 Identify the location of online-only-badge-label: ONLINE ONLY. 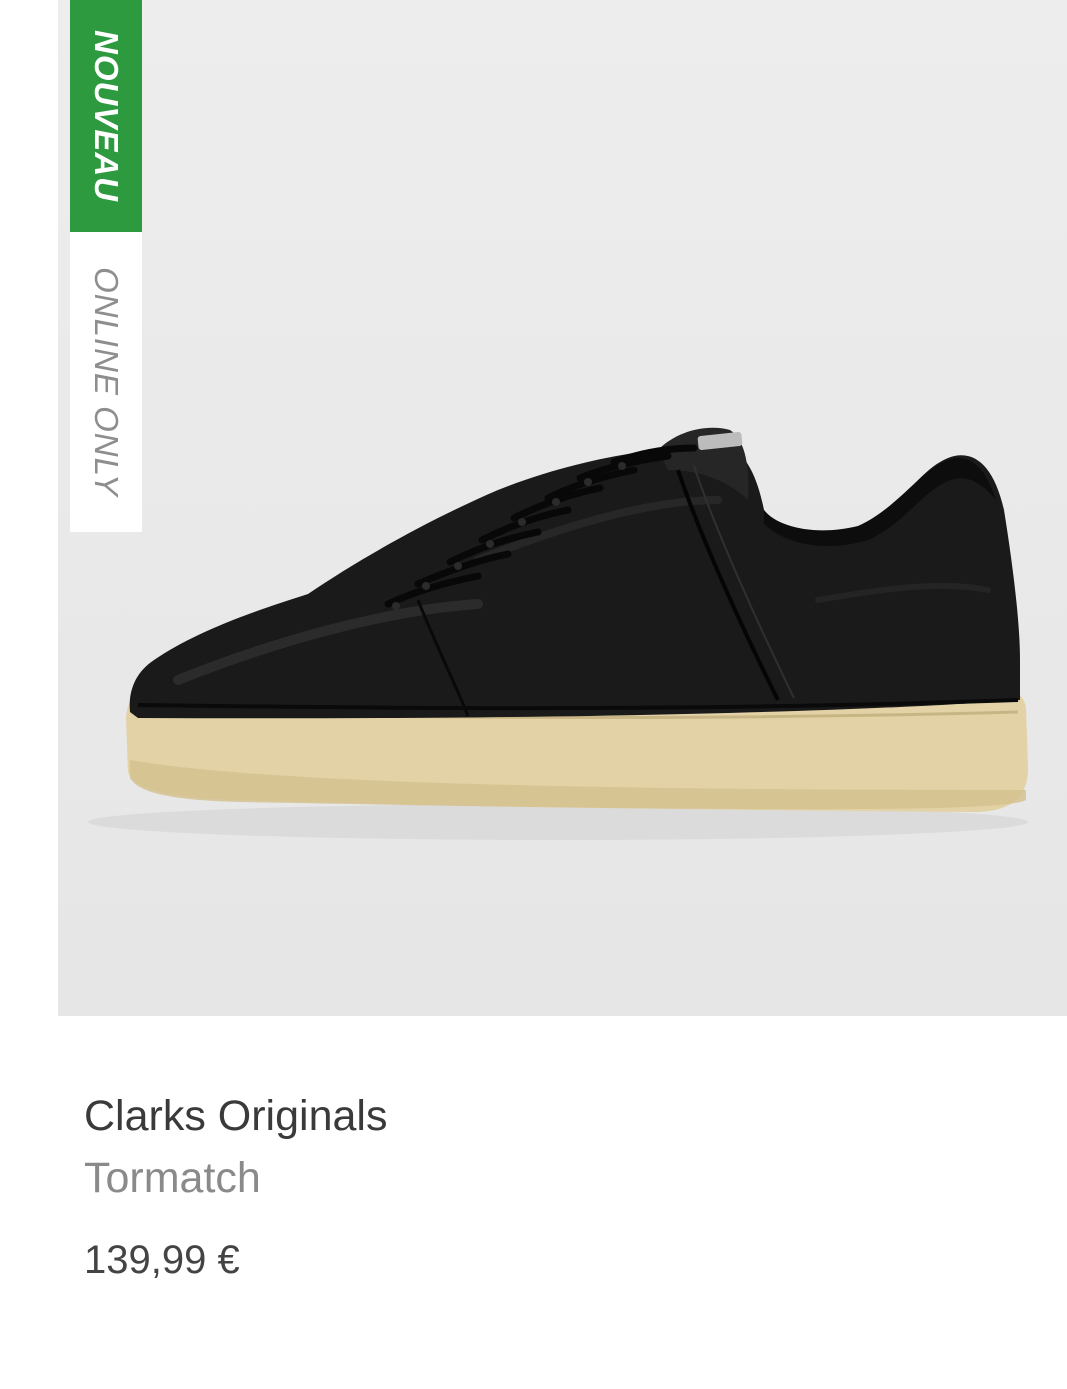
(106, 382).